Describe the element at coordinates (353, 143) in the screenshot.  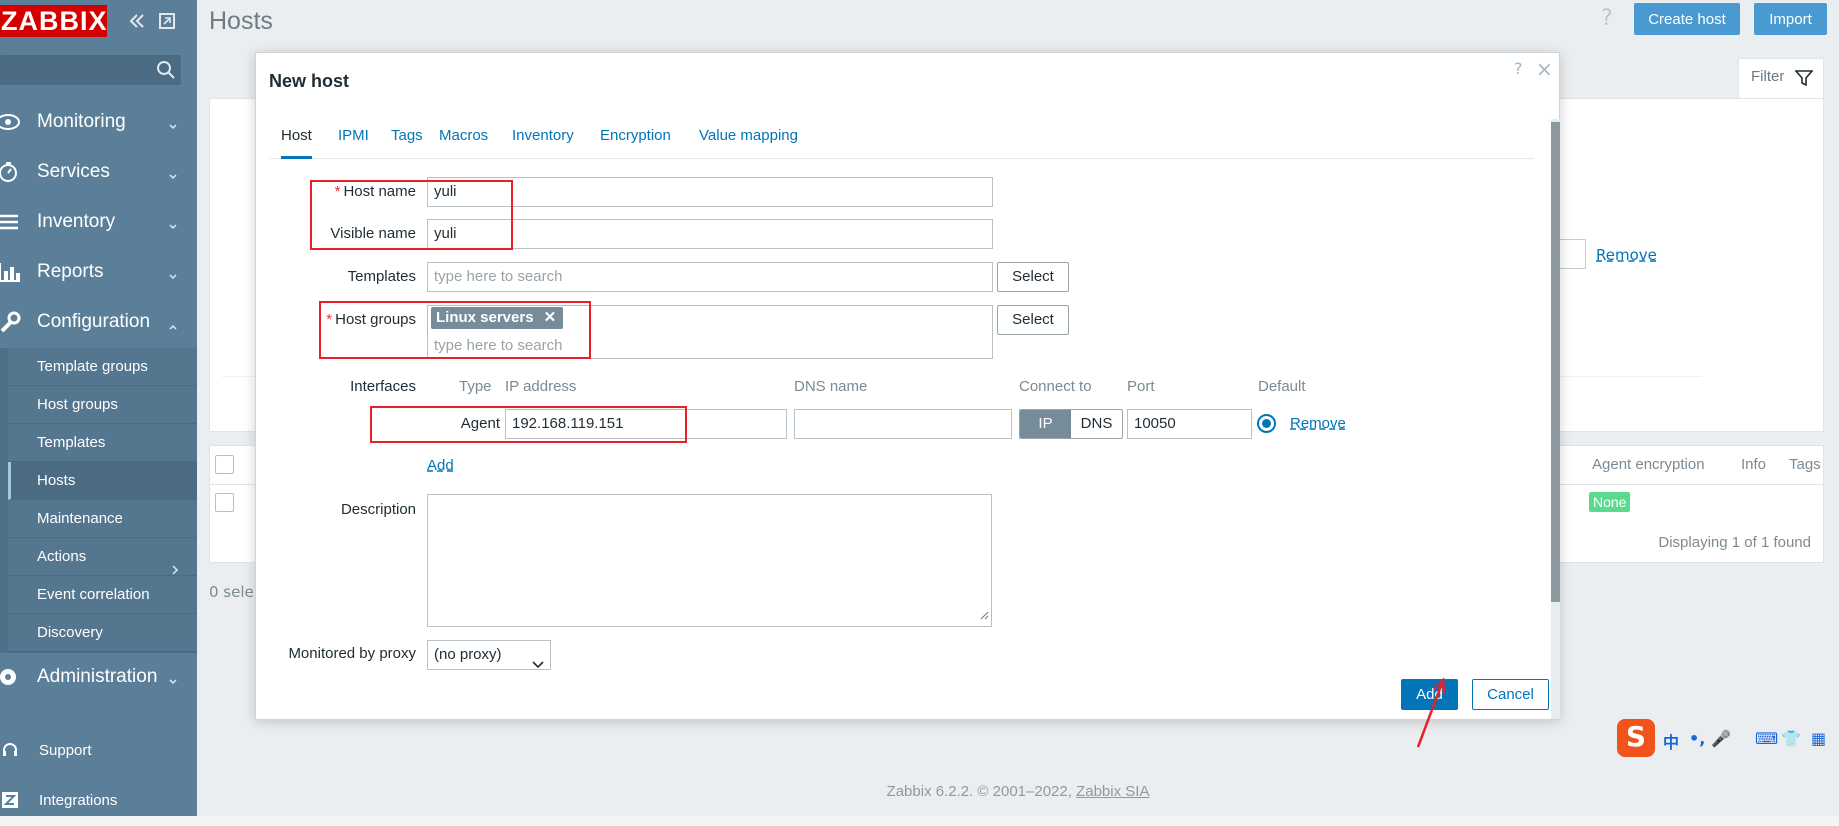
I see `tab-ipmi: IPMI` at that location.